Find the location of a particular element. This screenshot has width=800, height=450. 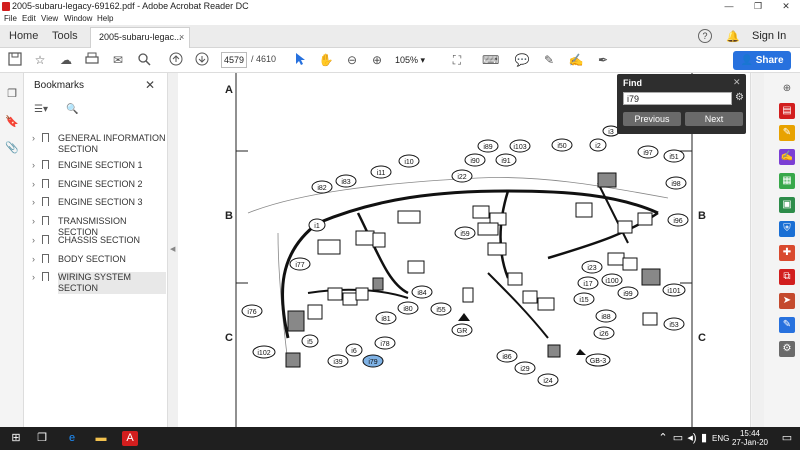

create-pdf-icon: ✚ is located at coordinates (787, 253).